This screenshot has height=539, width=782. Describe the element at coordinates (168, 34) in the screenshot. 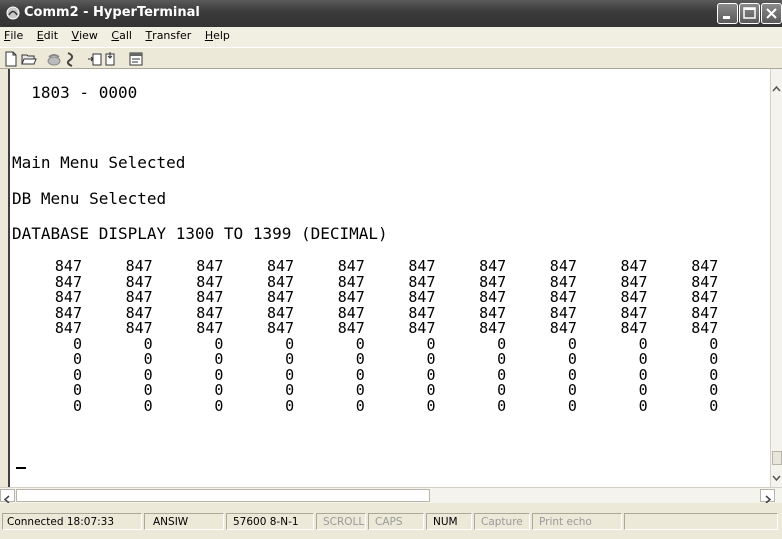

I see `menu-transfer: Transfer` at that location.